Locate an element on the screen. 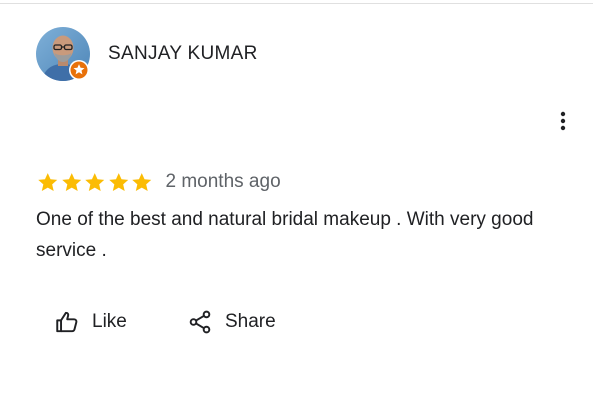  more-vert-icon is located at coordinates (563, 121).